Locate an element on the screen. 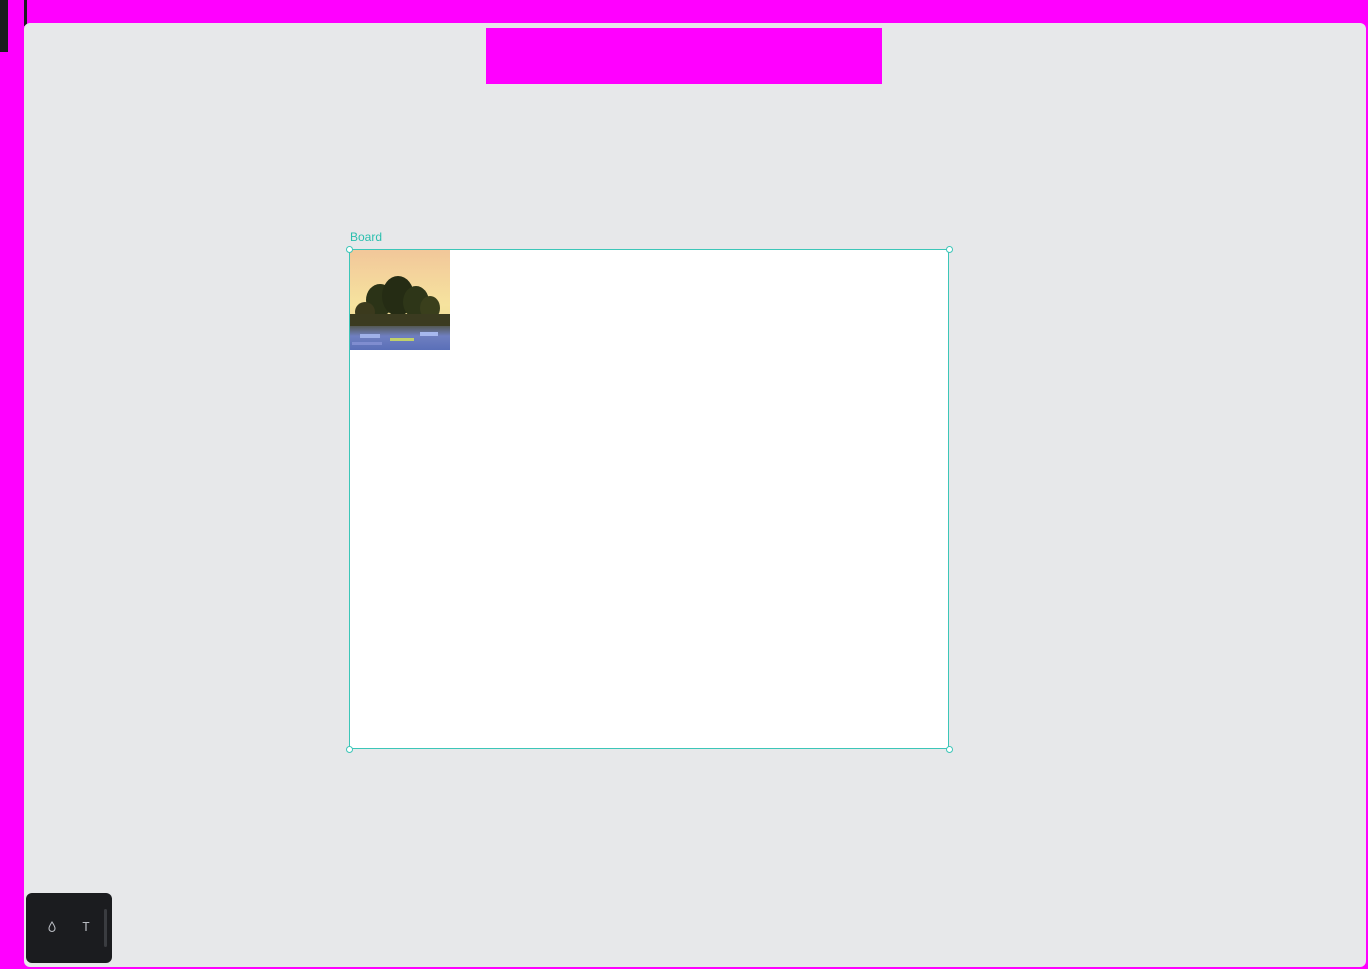 The image size is (1368, 969). landscape-image is located at coordinates (400, 300).